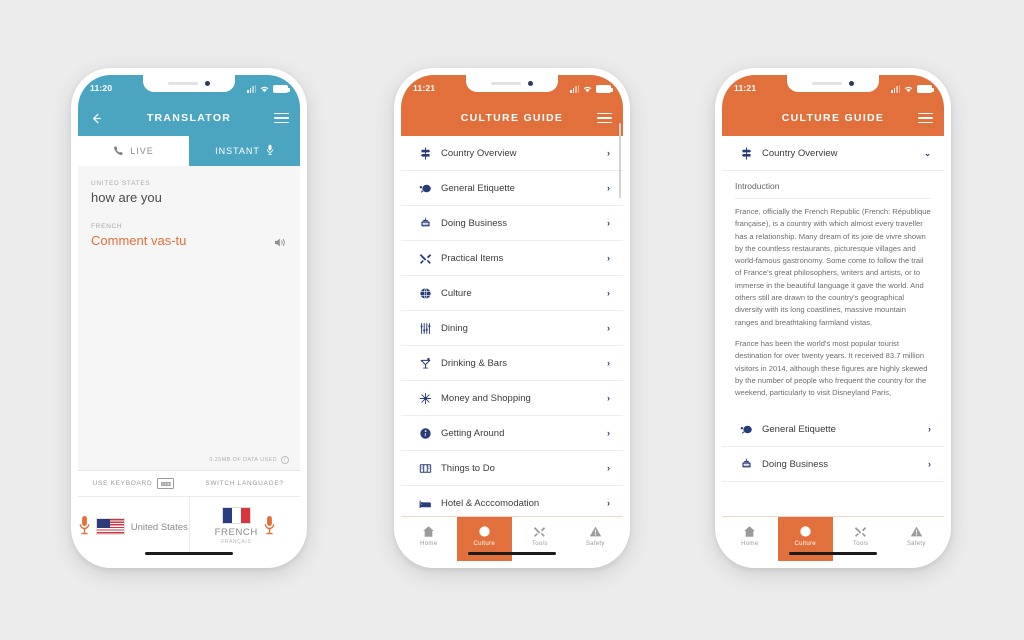 Image resolution: width=1024 pixels, height=640 pixels. Describe the element at coordinates (159, 527) in the screenshot. I see `source-language-name: United States` at that location.